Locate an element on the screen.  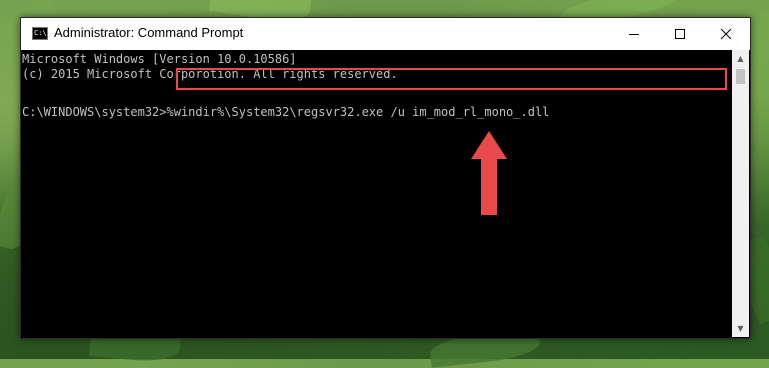
maximize-icon is located at coordinates (680, 34).